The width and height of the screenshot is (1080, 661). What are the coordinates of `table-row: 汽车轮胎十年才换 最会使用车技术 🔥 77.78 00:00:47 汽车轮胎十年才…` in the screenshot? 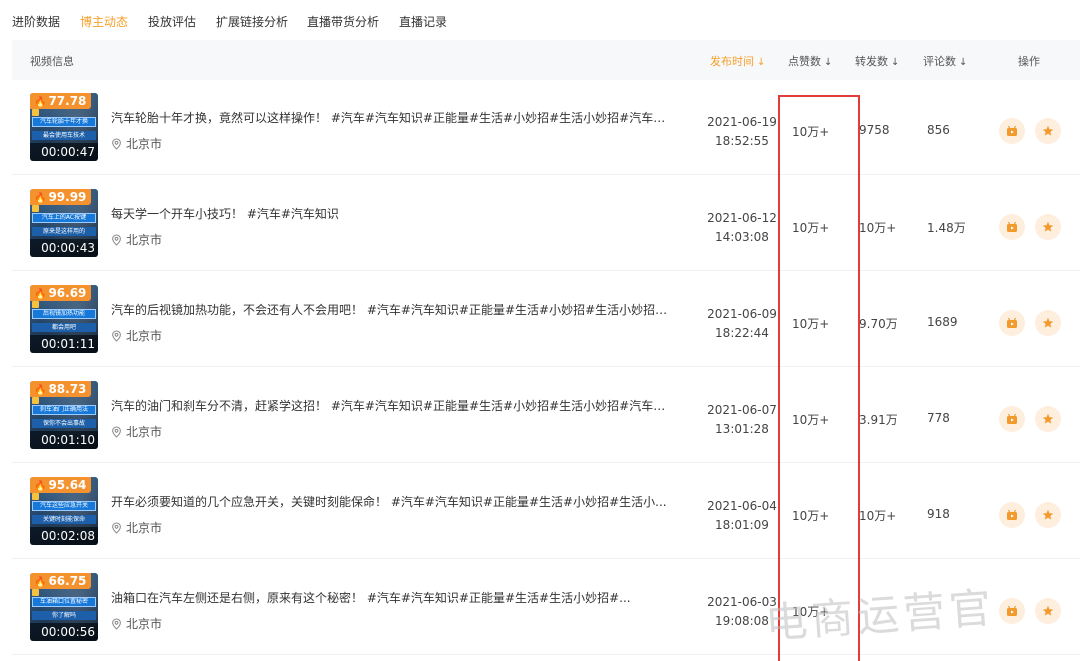 It's located at (546, 127).